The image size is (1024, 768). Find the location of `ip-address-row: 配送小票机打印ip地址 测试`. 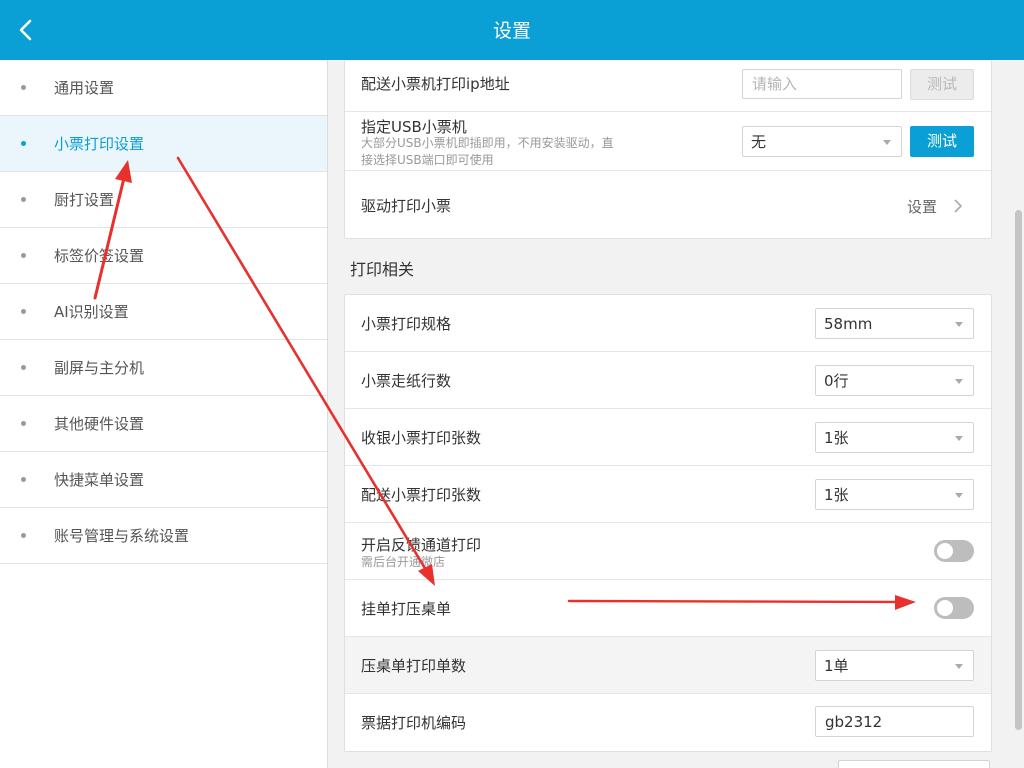

ip-address-row: 配送小票机打印ip地址 测试 is located at coordinates (668, 86).